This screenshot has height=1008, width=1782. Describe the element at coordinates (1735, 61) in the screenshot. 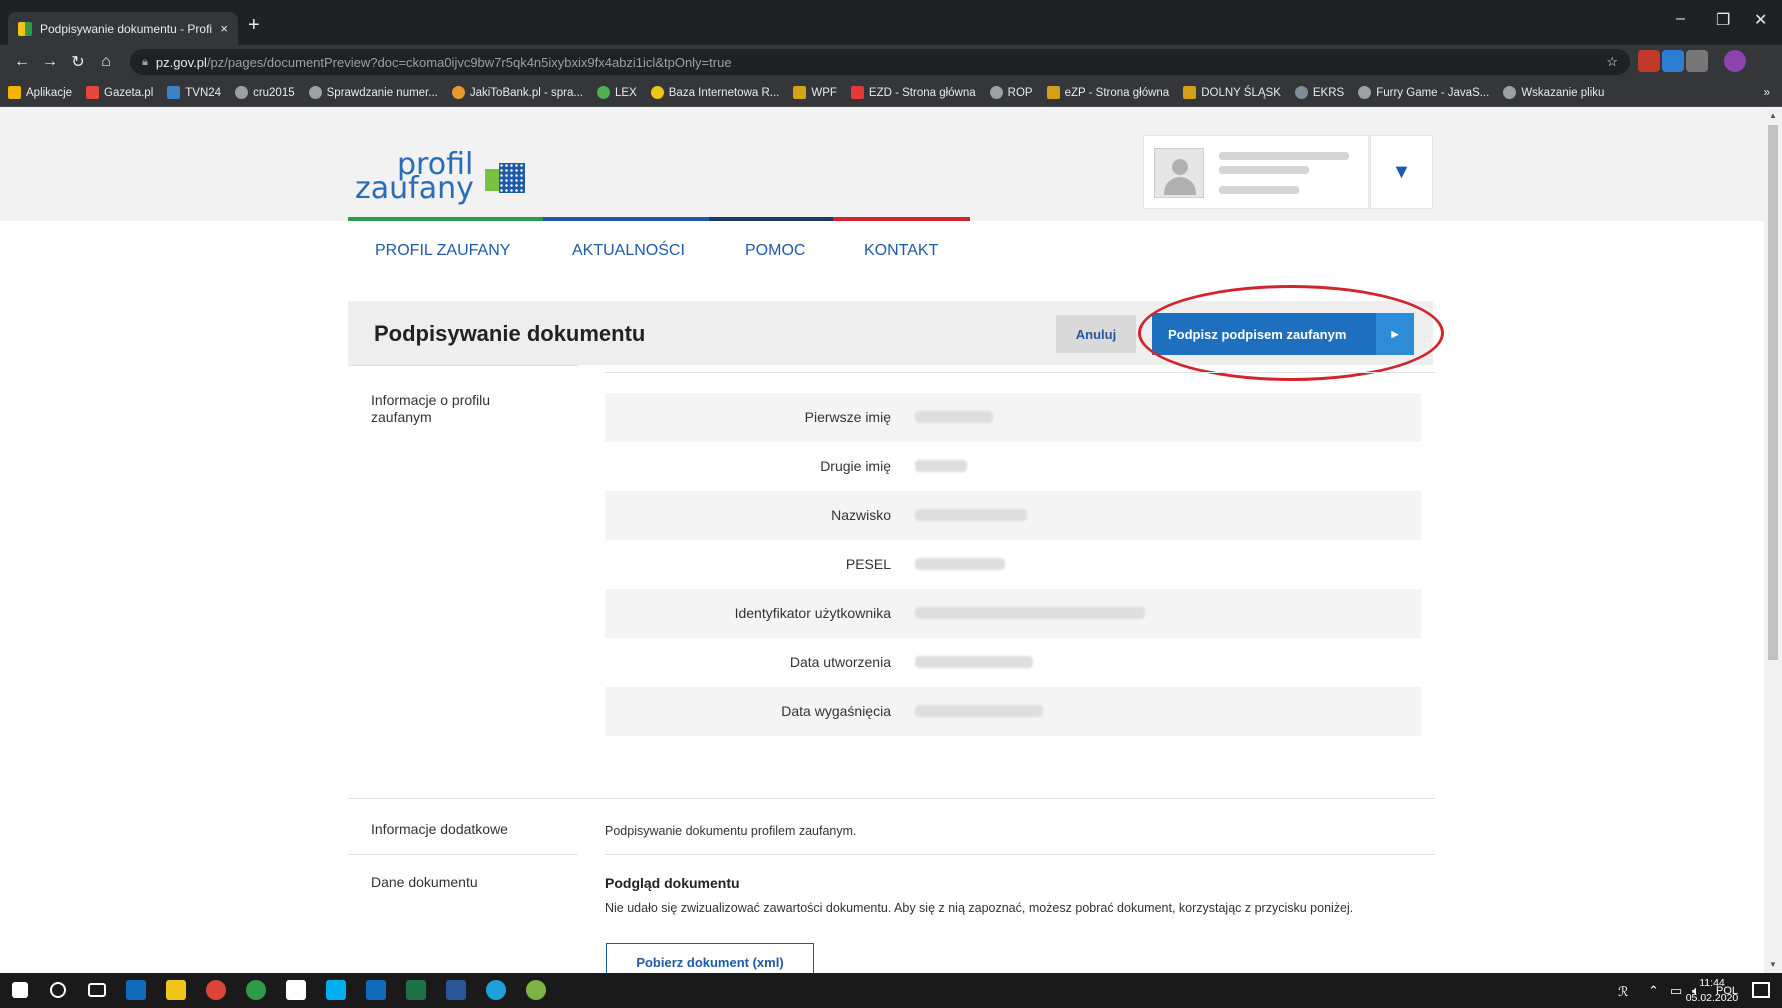

I see `profile-avatar-icon` at that location.